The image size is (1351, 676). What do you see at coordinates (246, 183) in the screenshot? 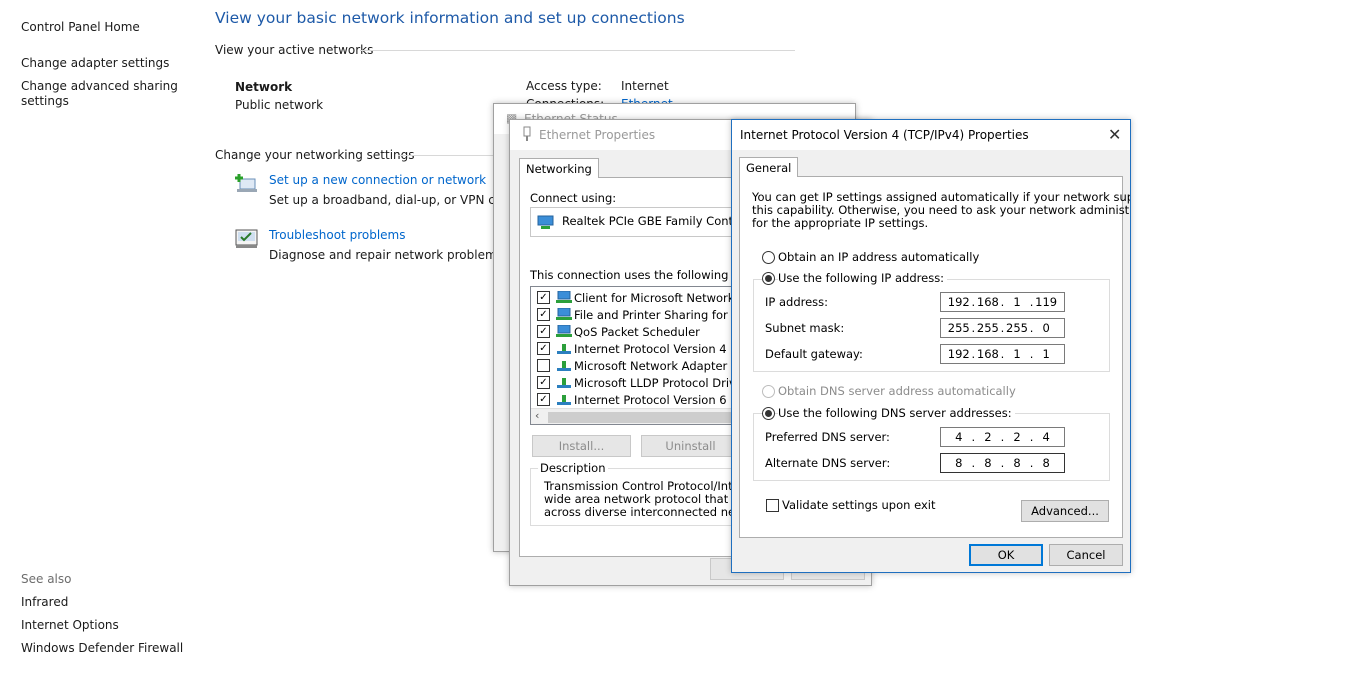
I see `setup-connection-icon` at bounding box center [246, 183].